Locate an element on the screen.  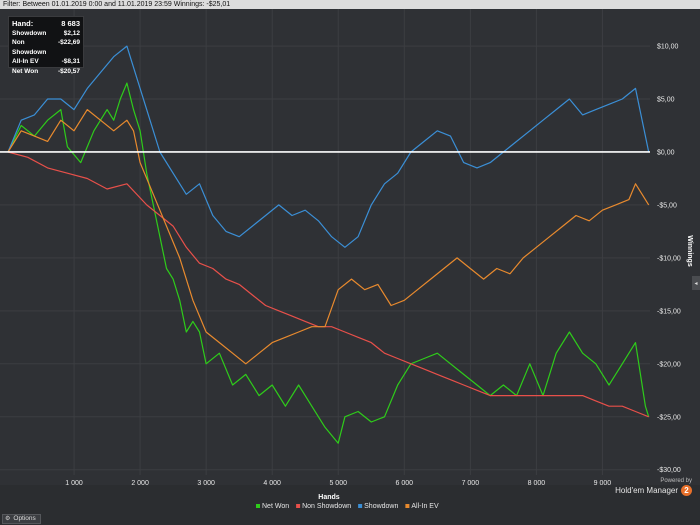
product-logo-badge: 2 is located at coordinates (686, 490).